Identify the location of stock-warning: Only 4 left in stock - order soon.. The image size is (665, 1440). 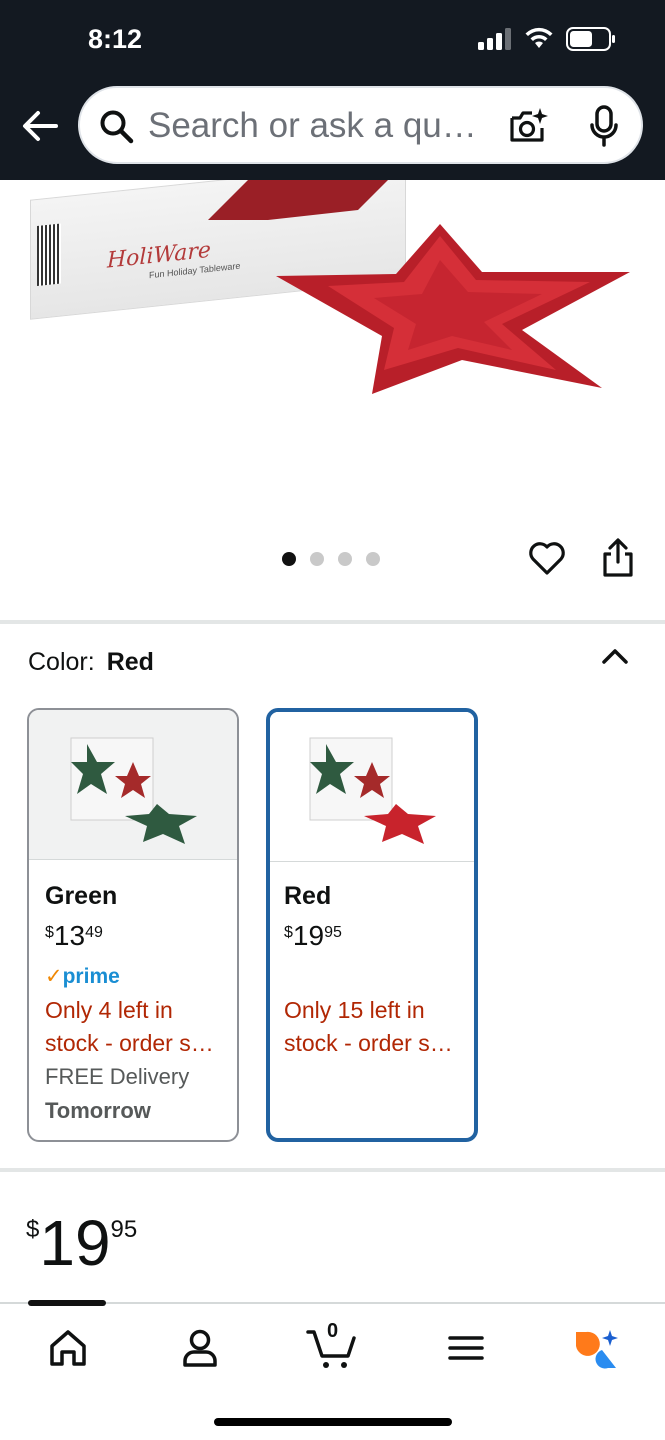
(135, 1027).